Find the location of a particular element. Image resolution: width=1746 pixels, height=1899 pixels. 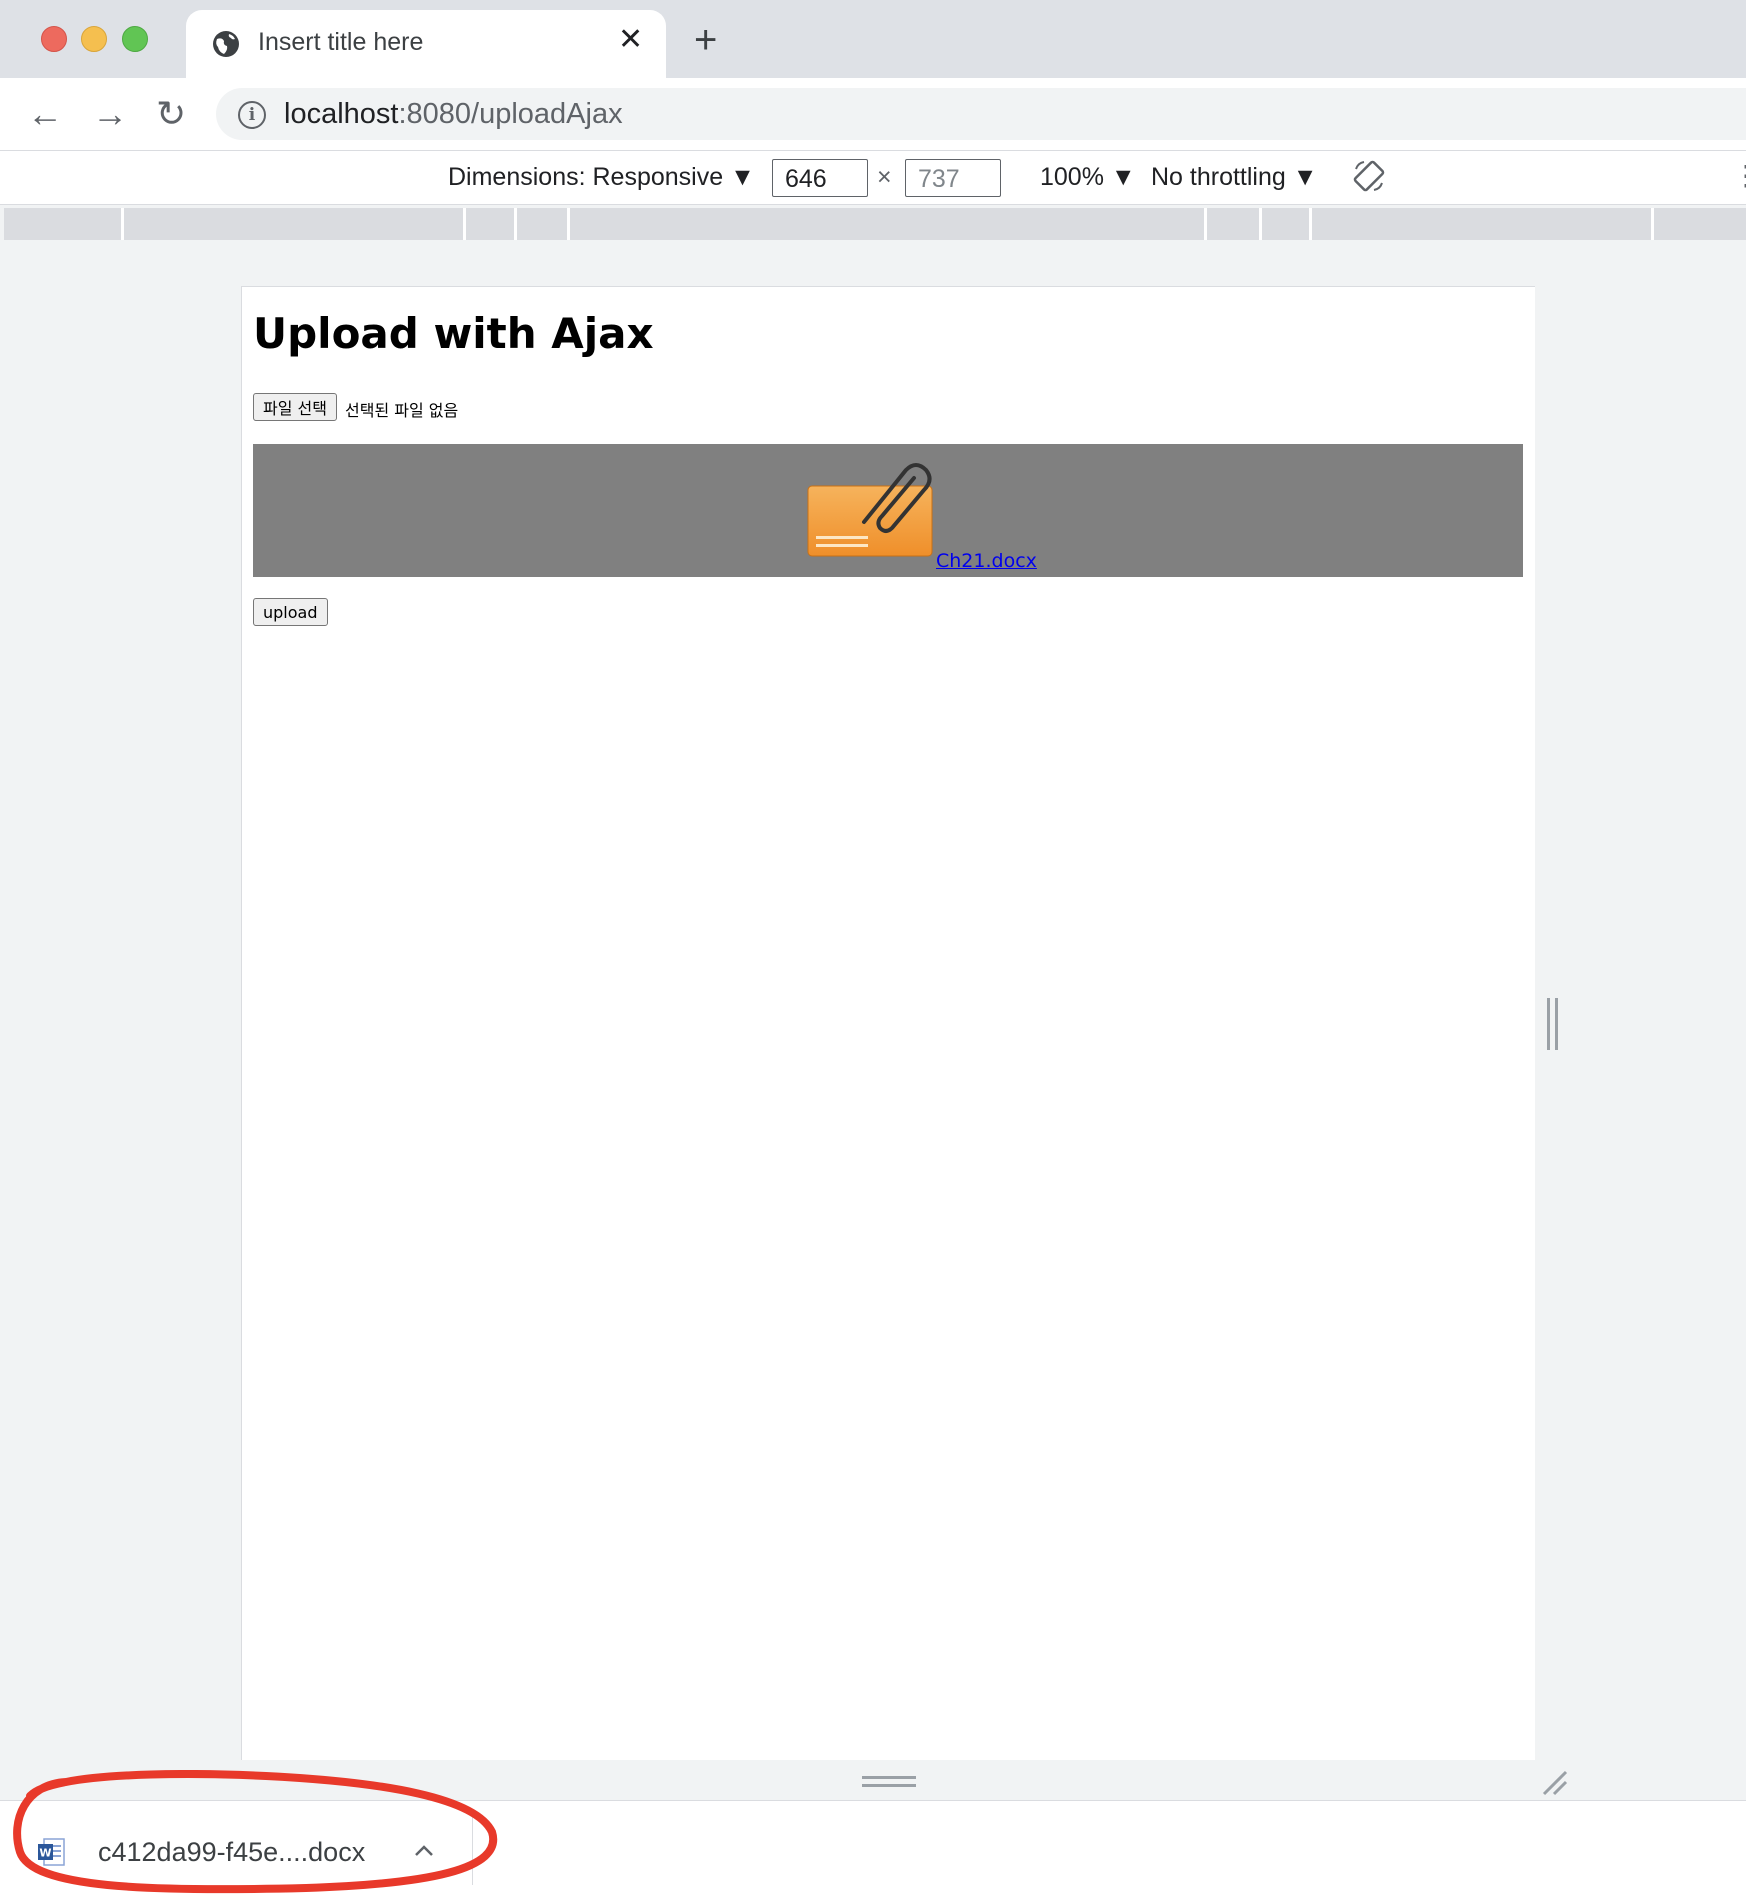

download-item: W c412da99-f45e....docx is located at coordinates (248, 1855).